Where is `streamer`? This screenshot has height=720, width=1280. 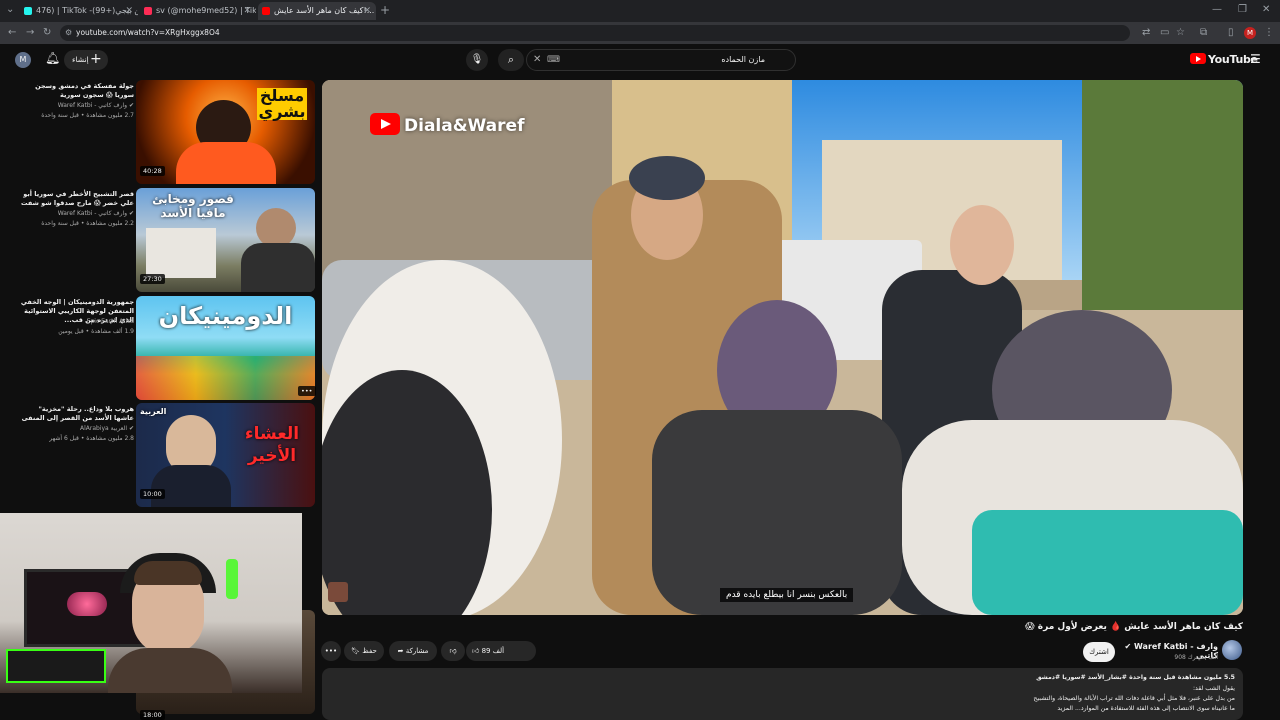
streamer is located at coordinates (170, 623).